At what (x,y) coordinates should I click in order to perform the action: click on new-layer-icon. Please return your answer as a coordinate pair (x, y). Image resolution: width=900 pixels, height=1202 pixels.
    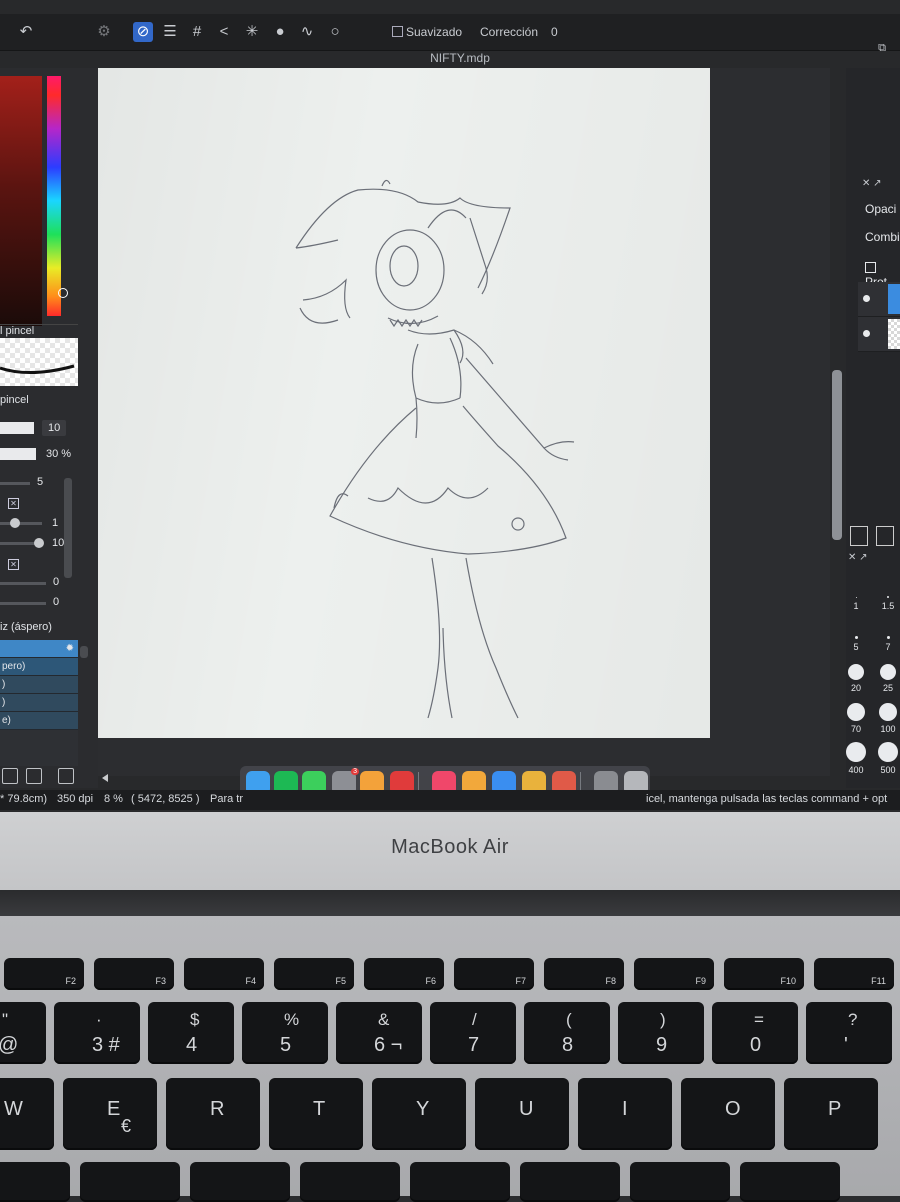
    Looking at the image, I should click on (859, 536).